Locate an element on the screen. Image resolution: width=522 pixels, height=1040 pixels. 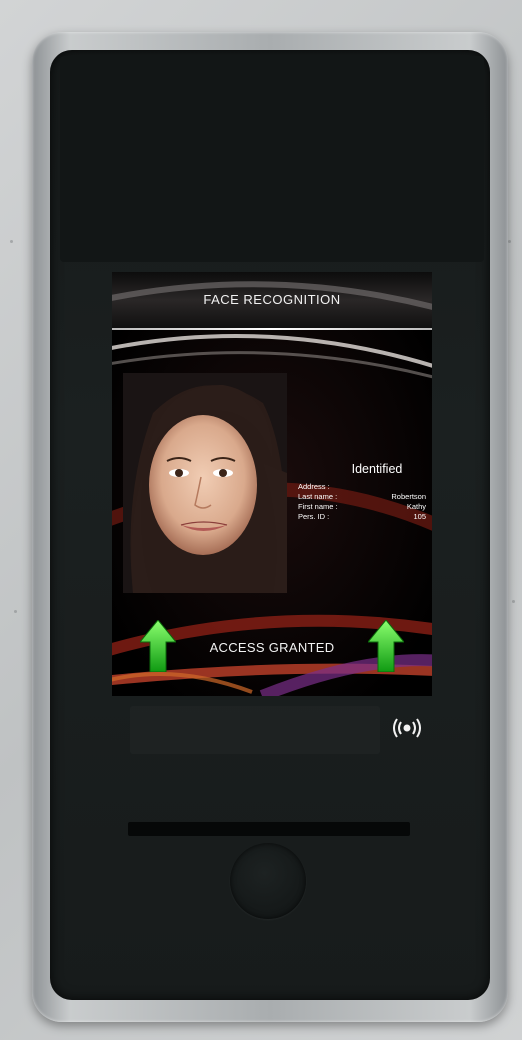
info-row-pers-id: Pers. ID : 105 is located at coordinates (362, 517).